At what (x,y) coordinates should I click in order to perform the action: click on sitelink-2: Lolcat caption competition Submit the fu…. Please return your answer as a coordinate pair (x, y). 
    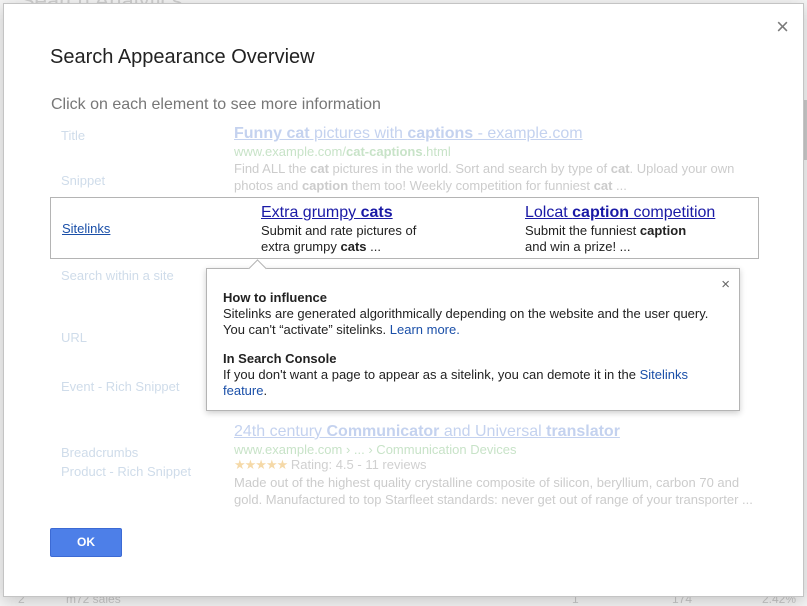
    Looking at the image, I should click on (620, 229).